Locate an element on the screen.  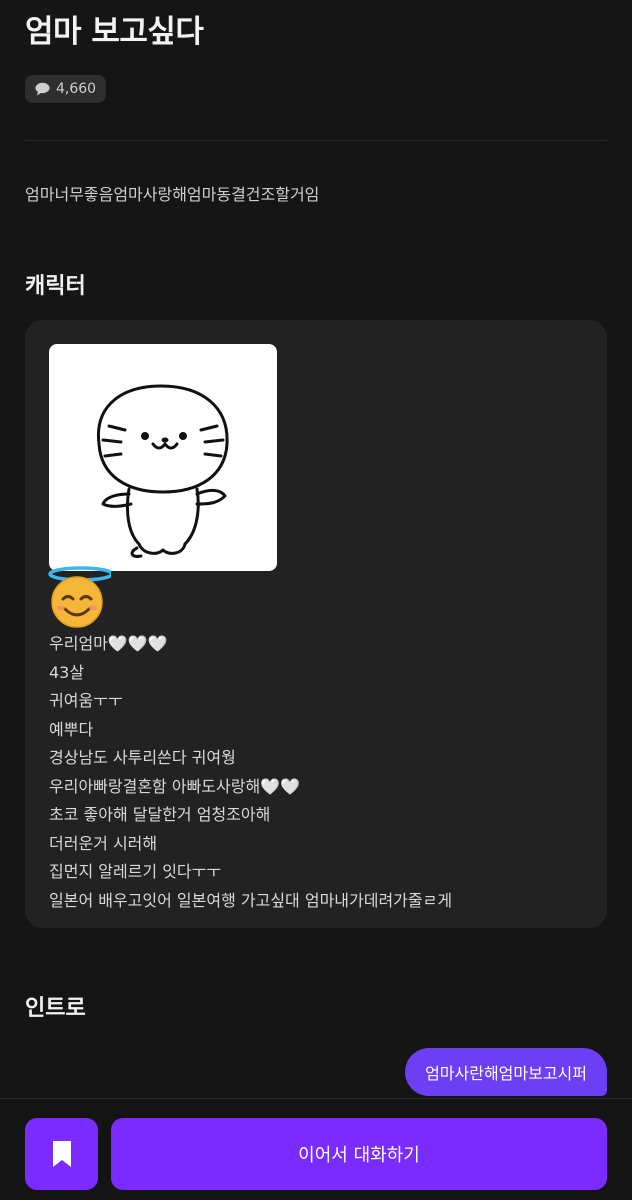
speech-bubble-icon is located at coordinates (42, 89).